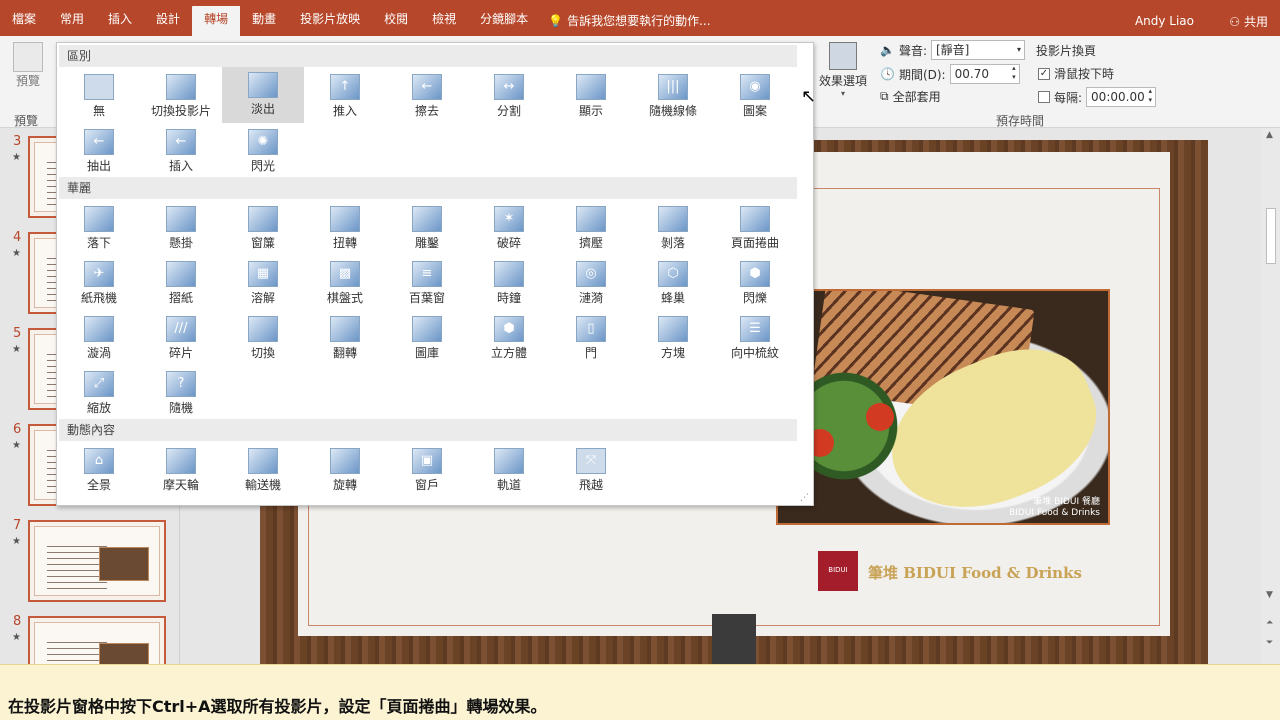  What do you see at coordinates (1271, 396) in the screenshot?
I see `vertical-scrollbar: ▲ ▼ ⏶ ⏷` at bounding box center [1271, 396].